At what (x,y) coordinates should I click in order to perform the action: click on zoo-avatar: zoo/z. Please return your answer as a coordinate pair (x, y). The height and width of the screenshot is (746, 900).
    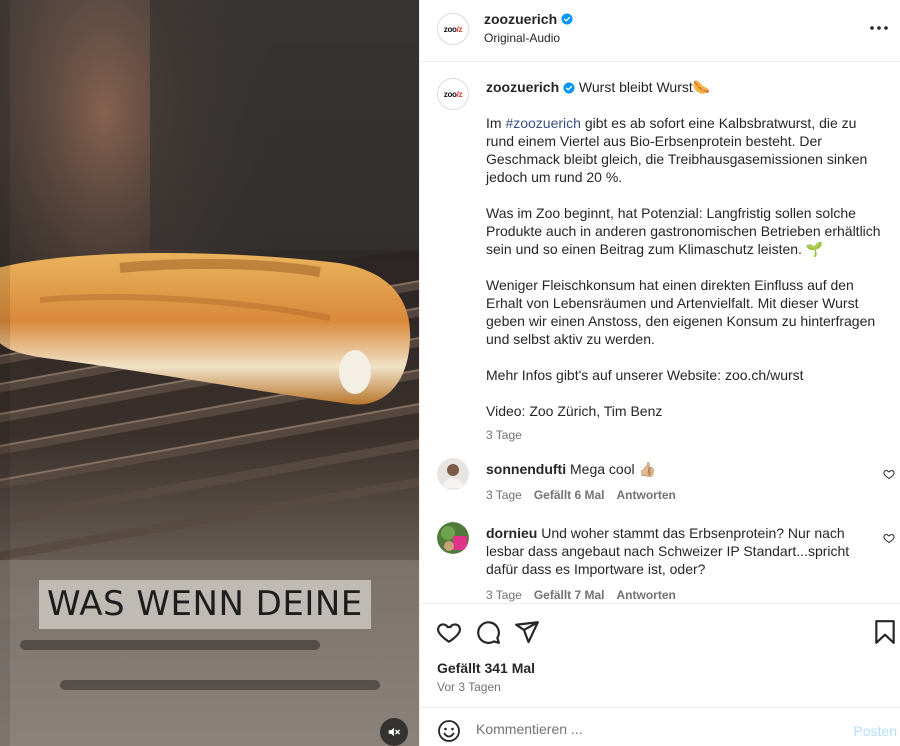
    Looking at the image, I should click on (453, 29).